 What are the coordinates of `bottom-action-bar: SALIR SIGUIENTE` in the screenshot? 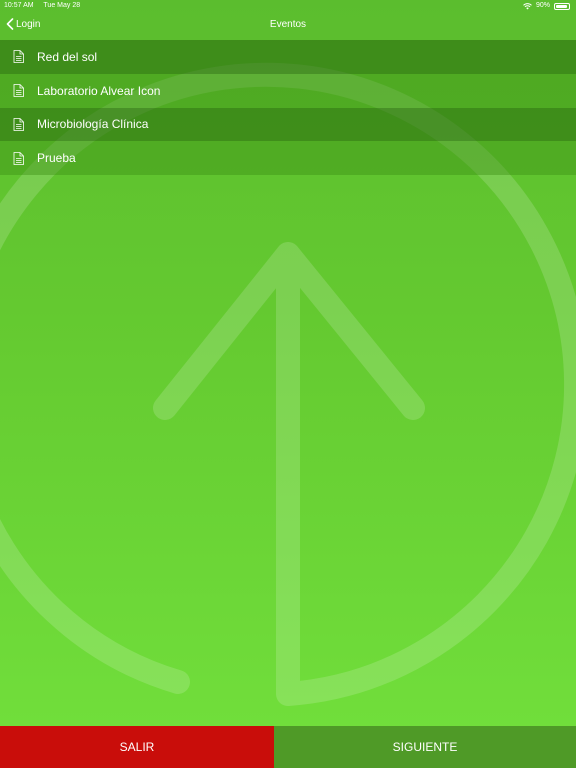 It's located at (288, 747).